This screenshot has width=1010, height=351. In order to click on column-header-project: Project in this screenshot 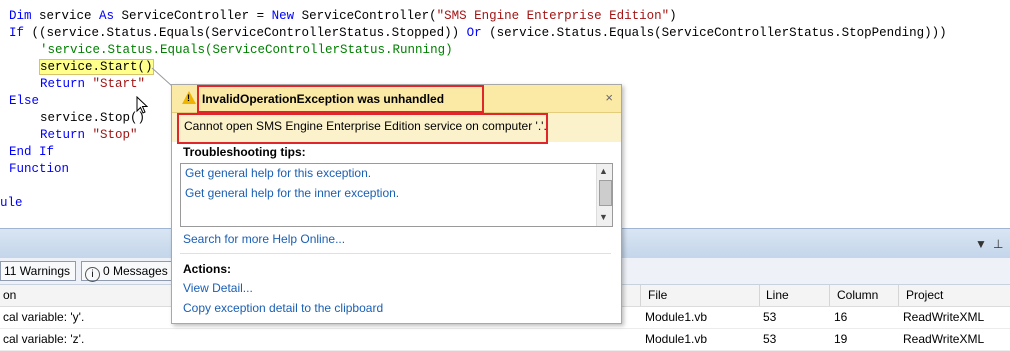, I will do `click(924, 295)`.